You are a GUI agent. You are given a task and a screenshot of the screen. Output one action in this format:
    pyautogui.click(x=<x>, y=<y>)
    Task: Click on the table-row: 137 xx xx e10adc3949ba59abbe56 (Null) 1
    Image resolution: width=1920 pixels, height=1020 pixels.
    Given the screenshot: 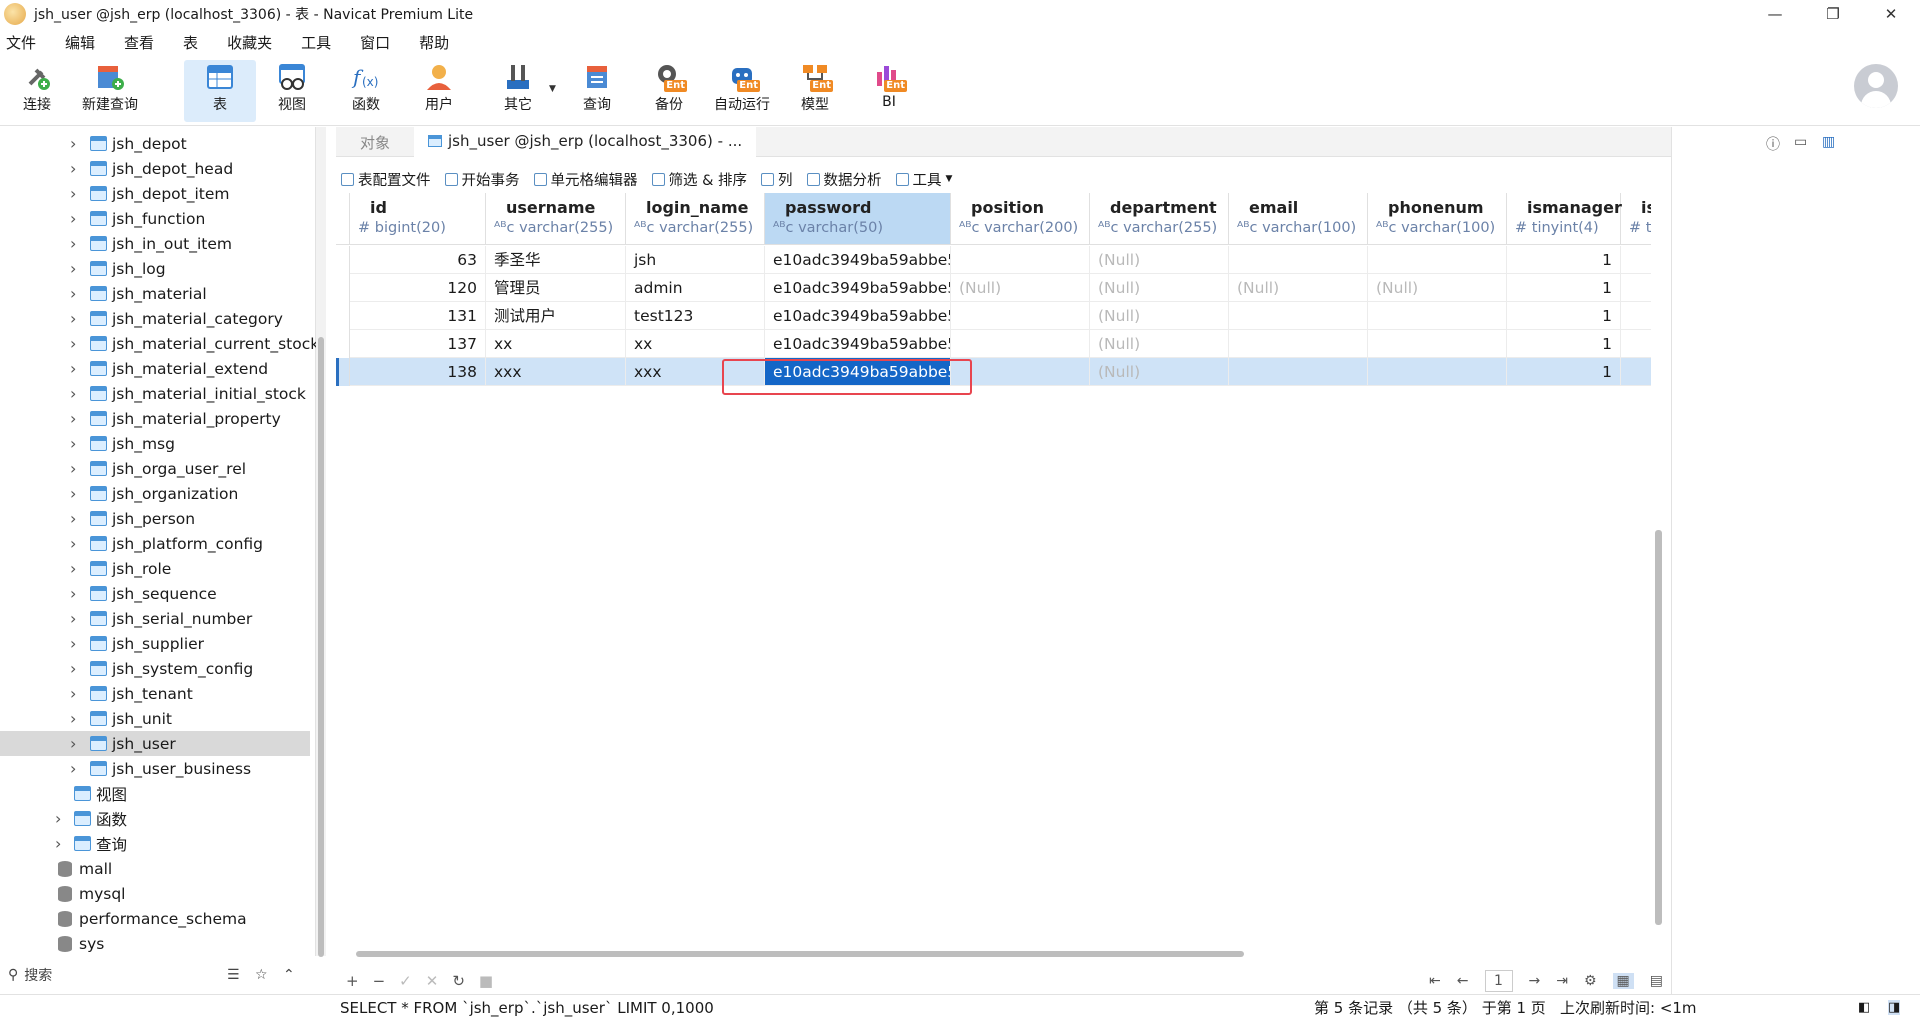 What is the action you would take?
    pyautogui.click(x=993, y=344)
    